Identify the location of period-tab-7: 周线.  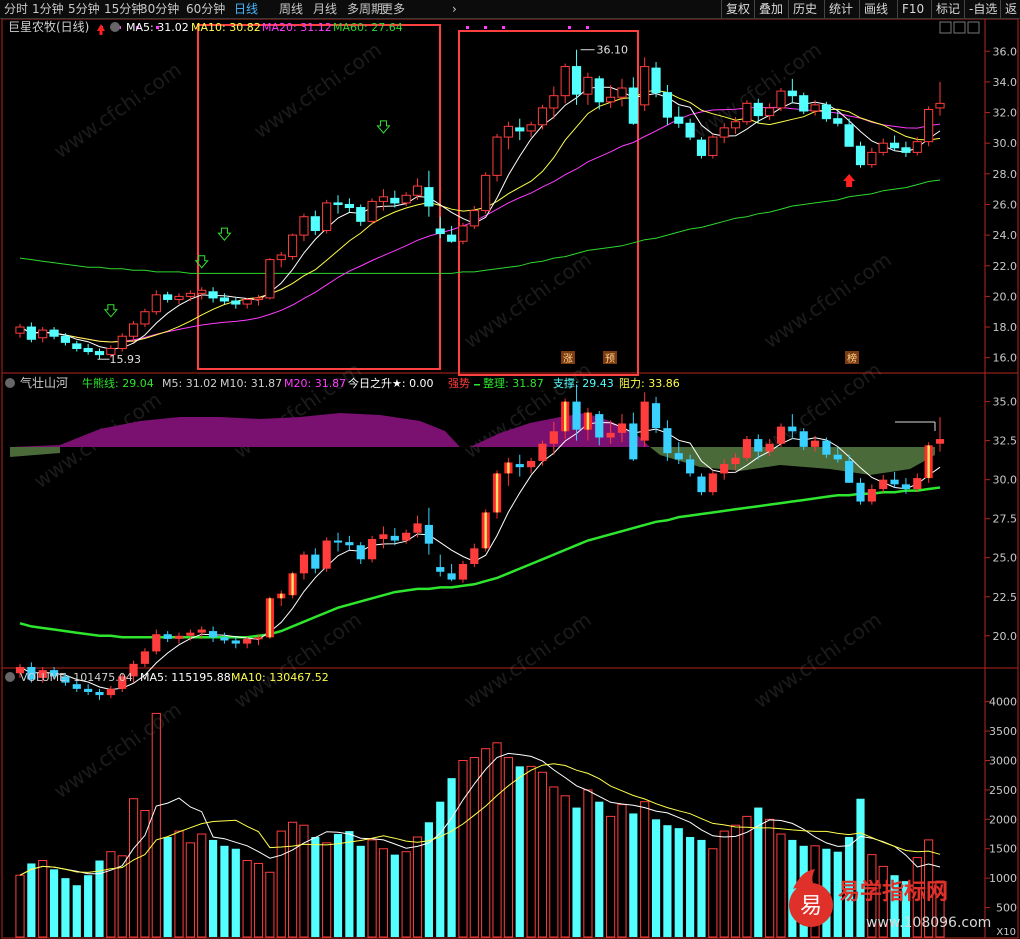
(291, 9).